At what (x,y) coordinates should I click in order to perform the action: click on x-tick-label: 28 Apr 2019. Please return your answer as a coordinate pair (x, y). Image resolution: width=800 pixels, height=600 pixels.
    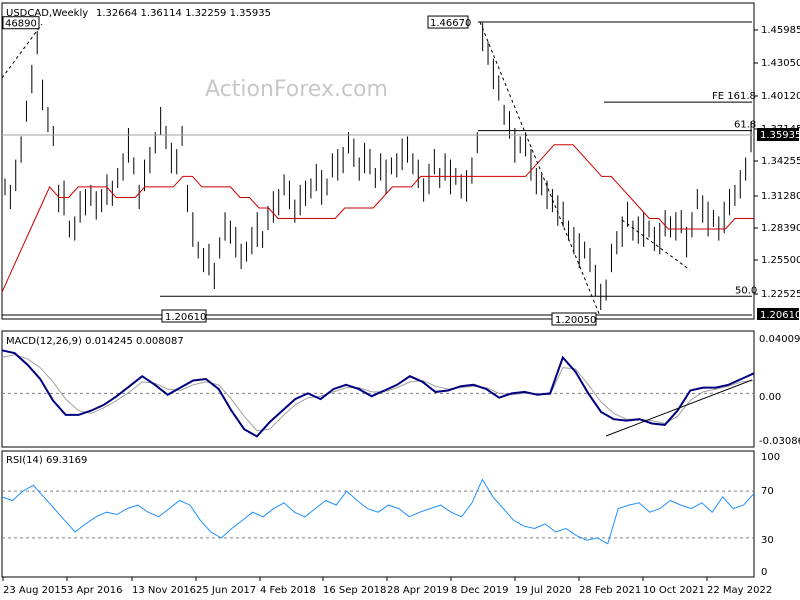
    Looking at the image, I should click on (418, 590).